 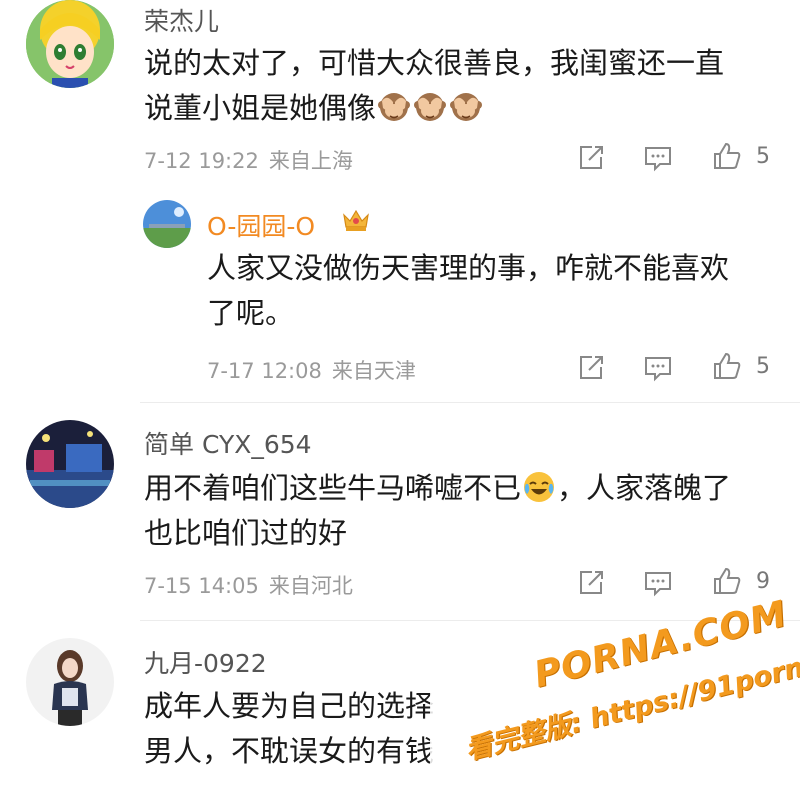 I want to click on comment-text-line: 说的太对了，可惜大众很善良，我闺蜜还一直, so click(x=434, y=63).